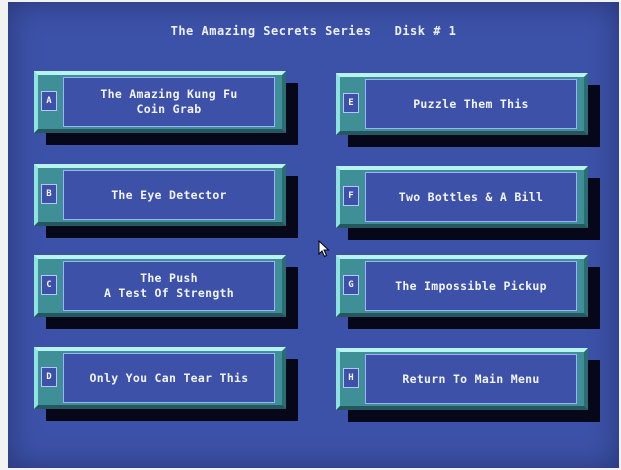  What do you see at coordinates (471, 197) in the screenshot?
I see `button-label: Two Bottles & A Bill` at bounding box center [471, 197].